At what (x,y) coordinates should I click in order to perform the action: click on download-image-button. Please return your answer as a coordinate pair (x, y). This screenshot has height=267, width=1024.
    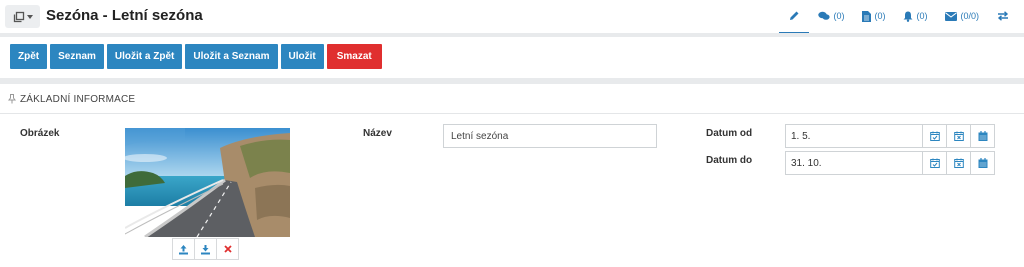
    Looking at the image, I should click on (205, 249).